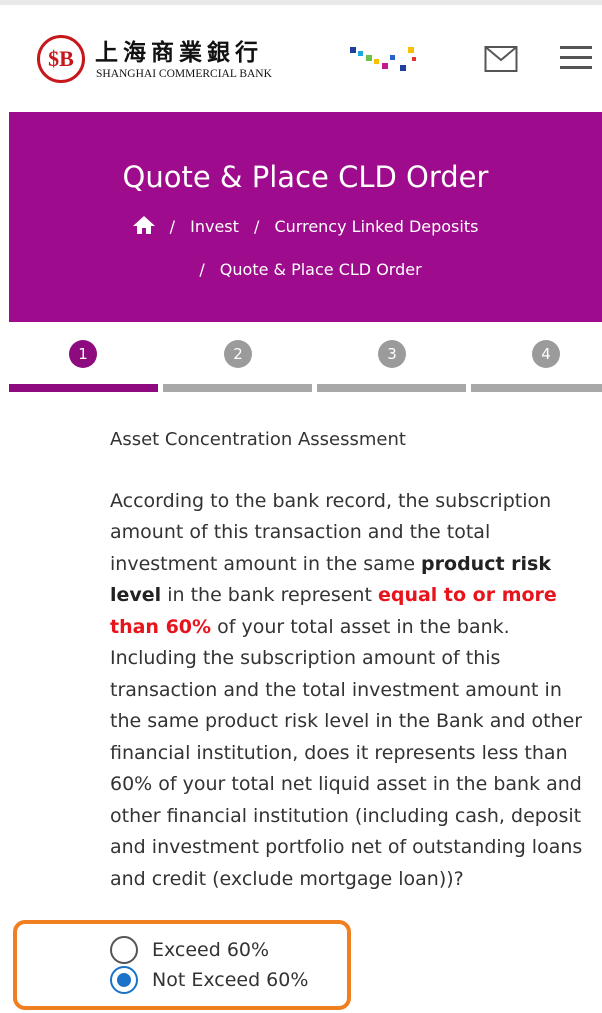 This screenshot has height=1013, width=602. What do you see at coordinates (536, 388) in the screenshot?
I see `step-4-bar` at bounding box center [536, 388].